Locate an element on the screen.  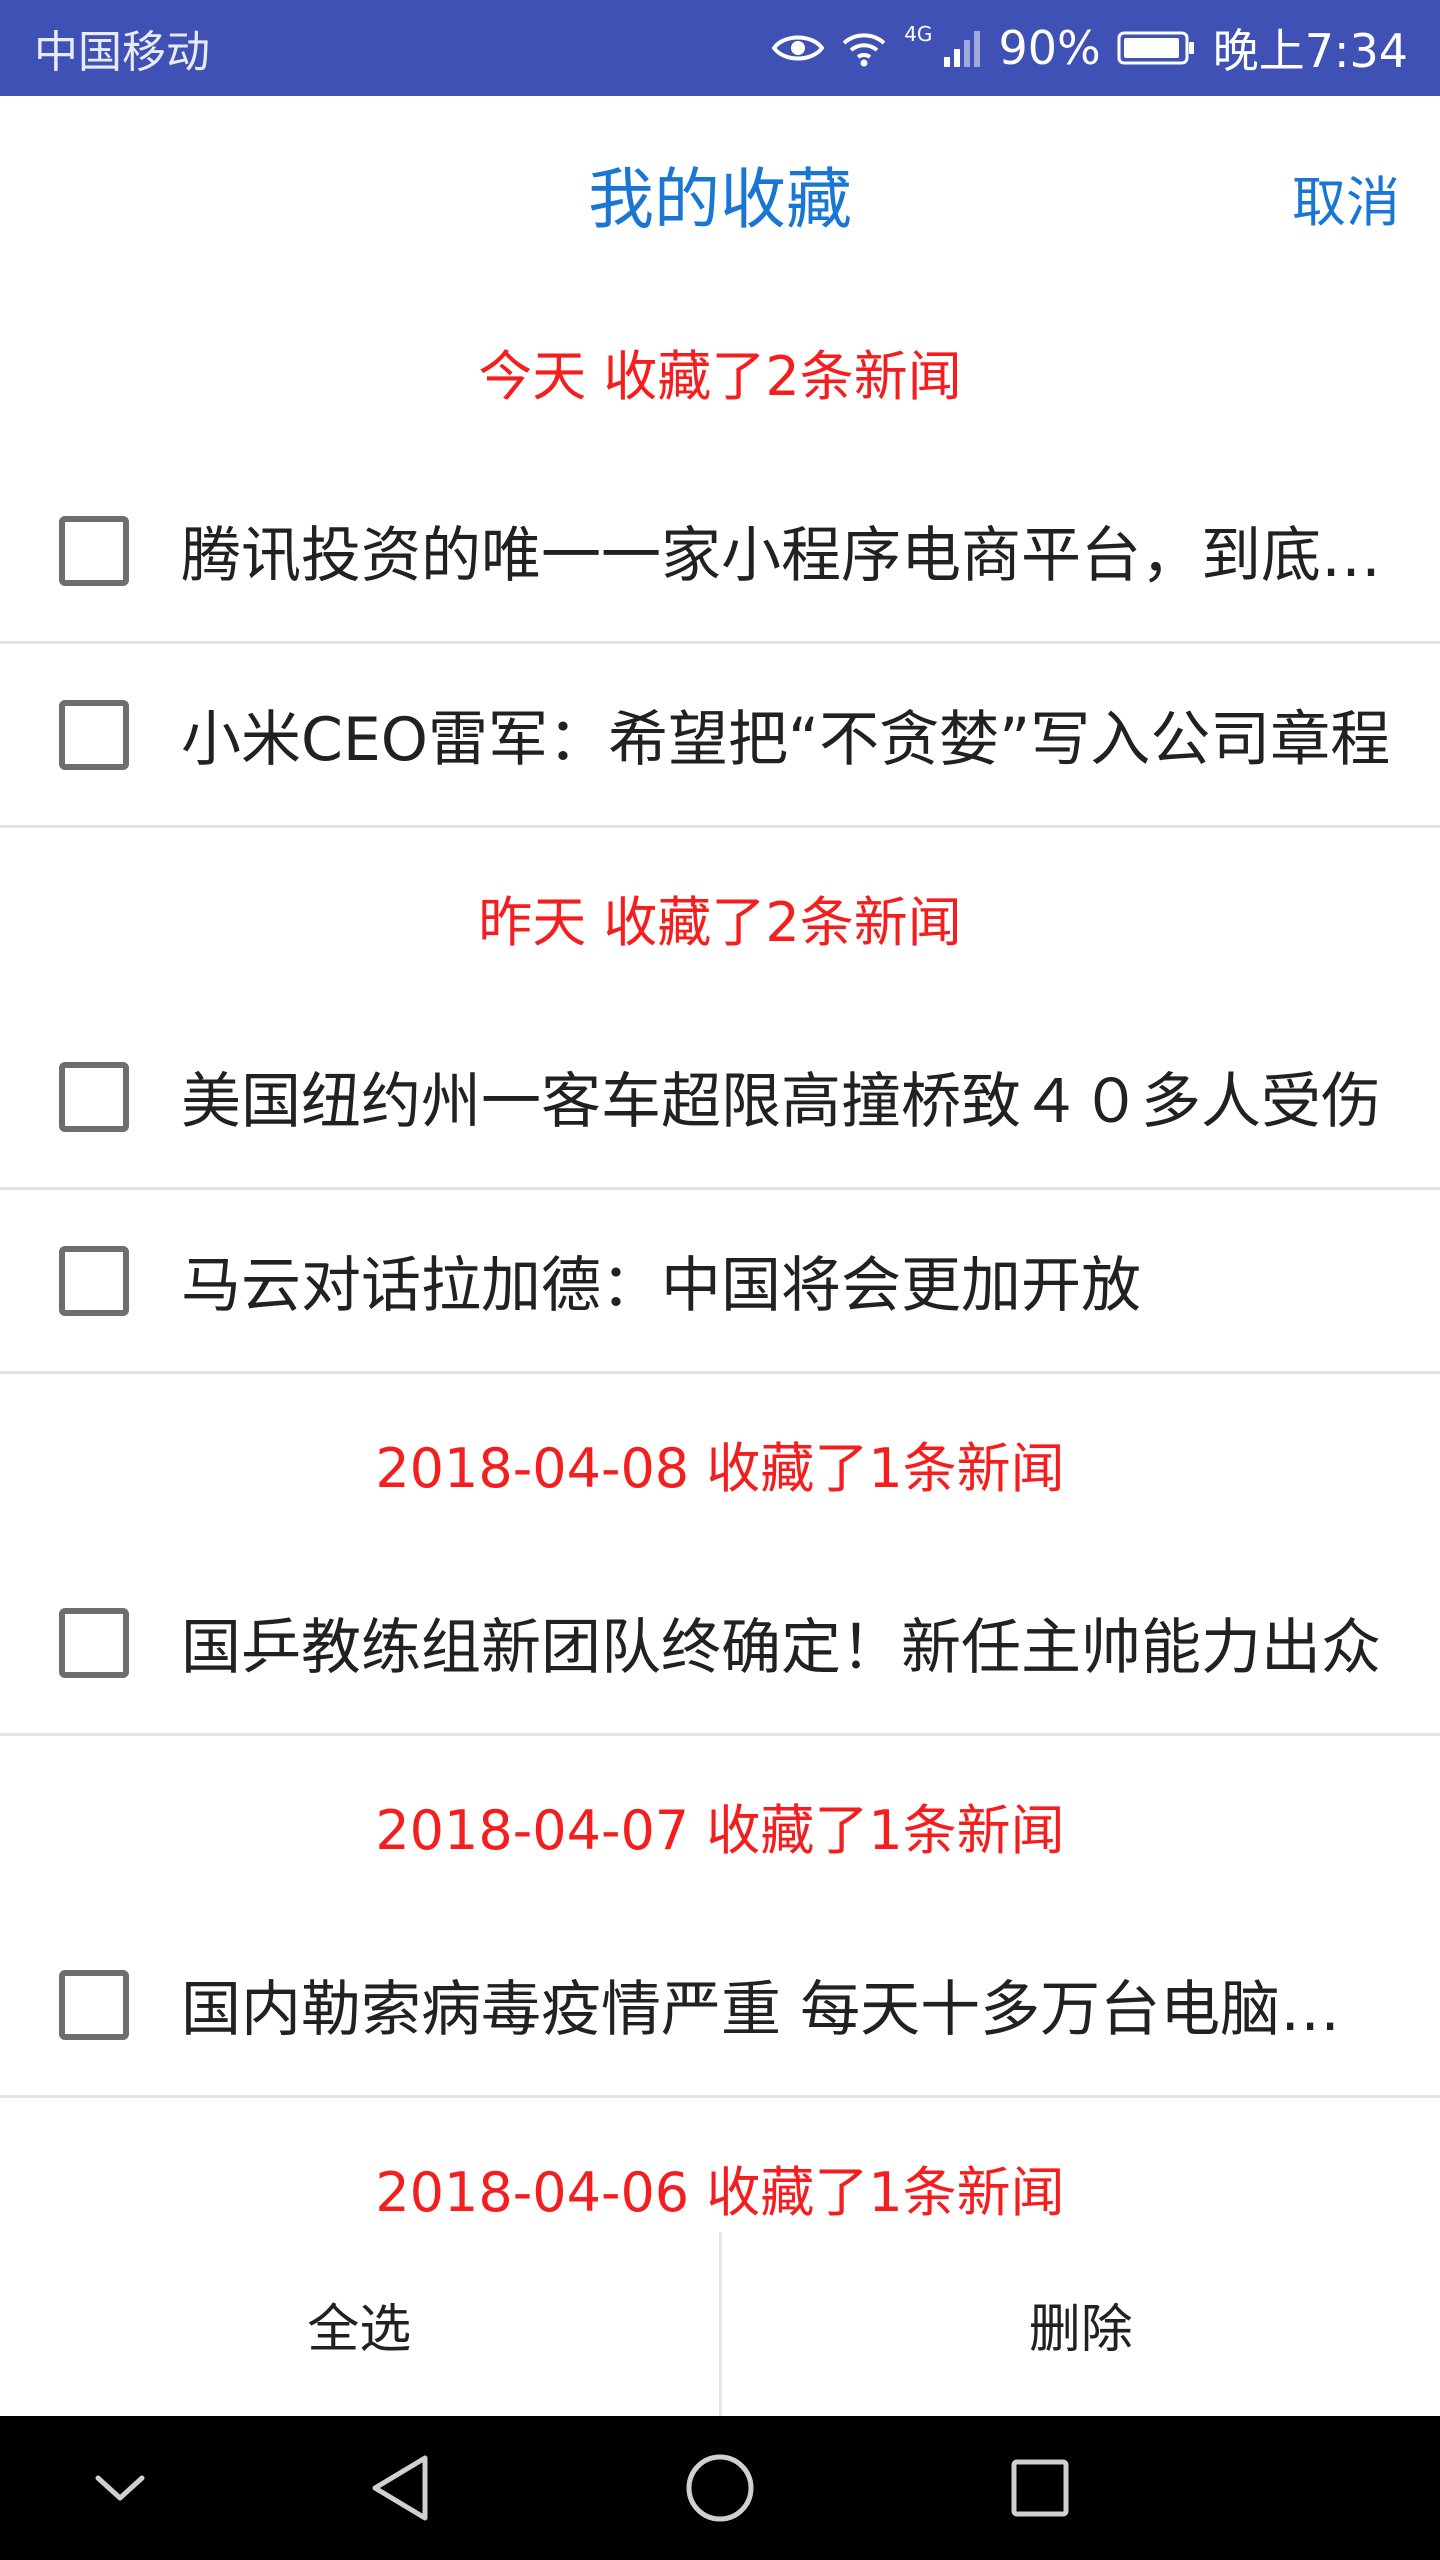
network-type: 4G is located at coordinates (918, 34).